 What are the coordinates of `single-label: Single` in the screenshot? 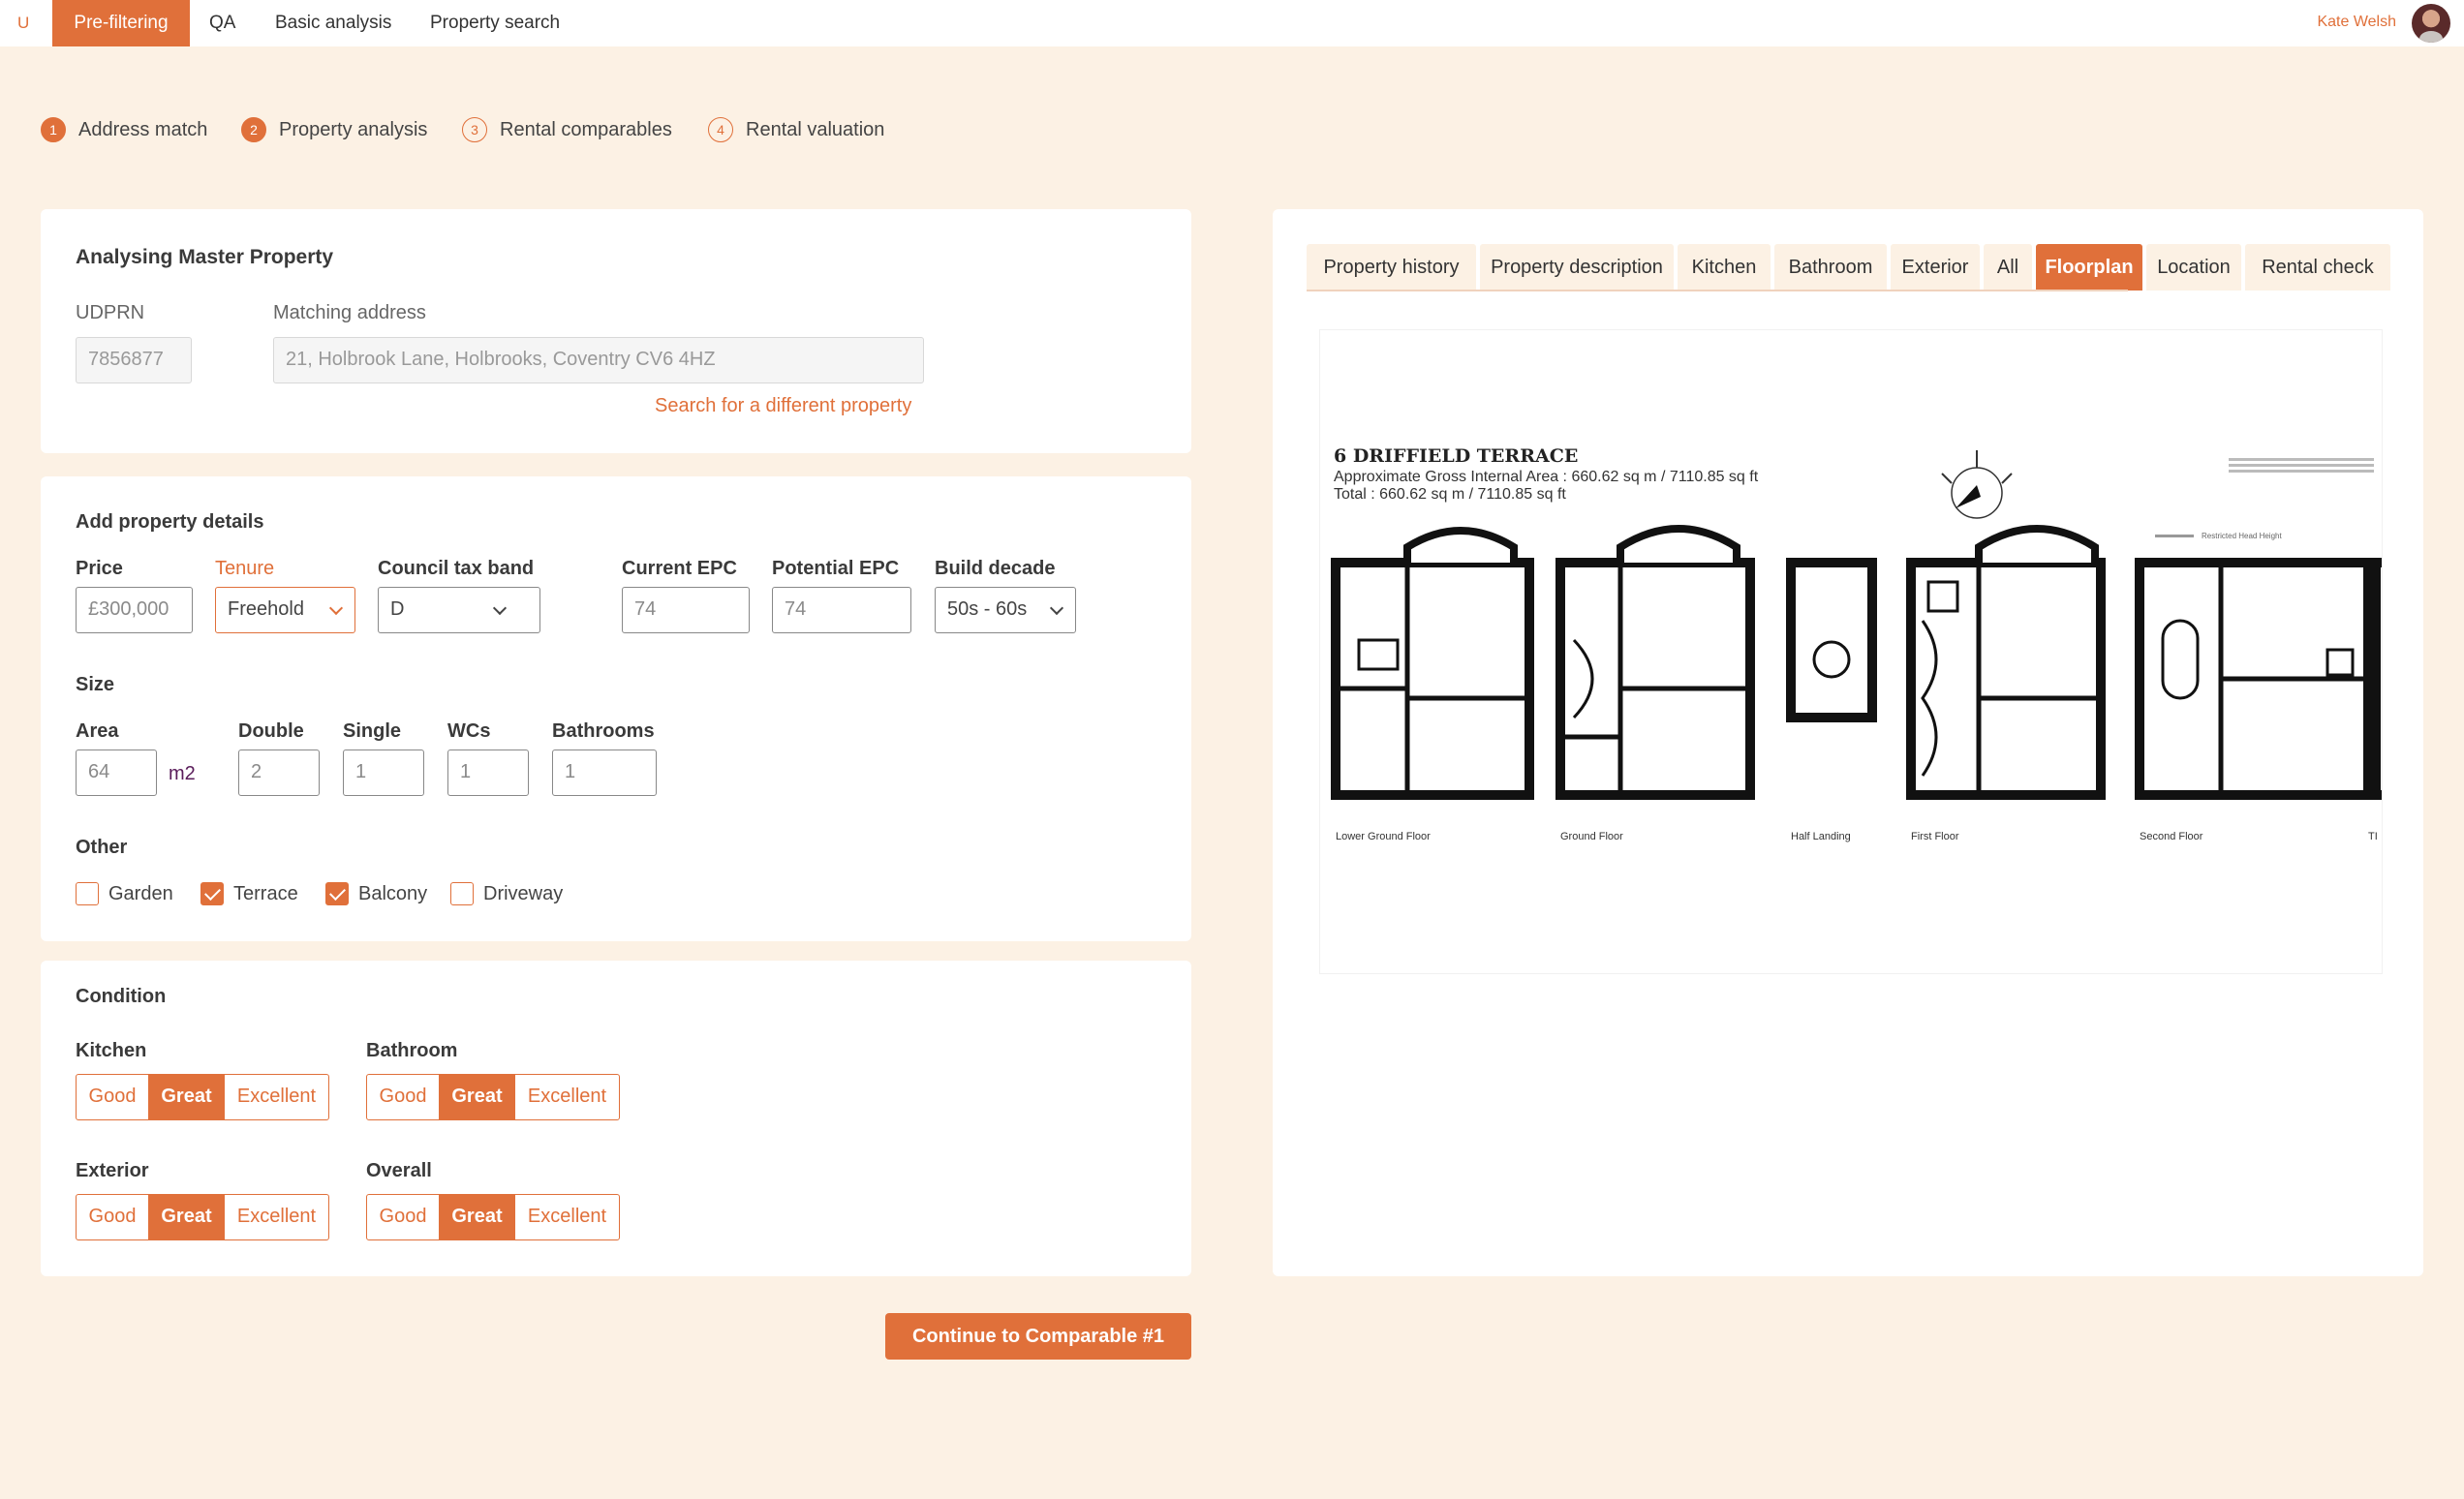 It's located at (372, 731).